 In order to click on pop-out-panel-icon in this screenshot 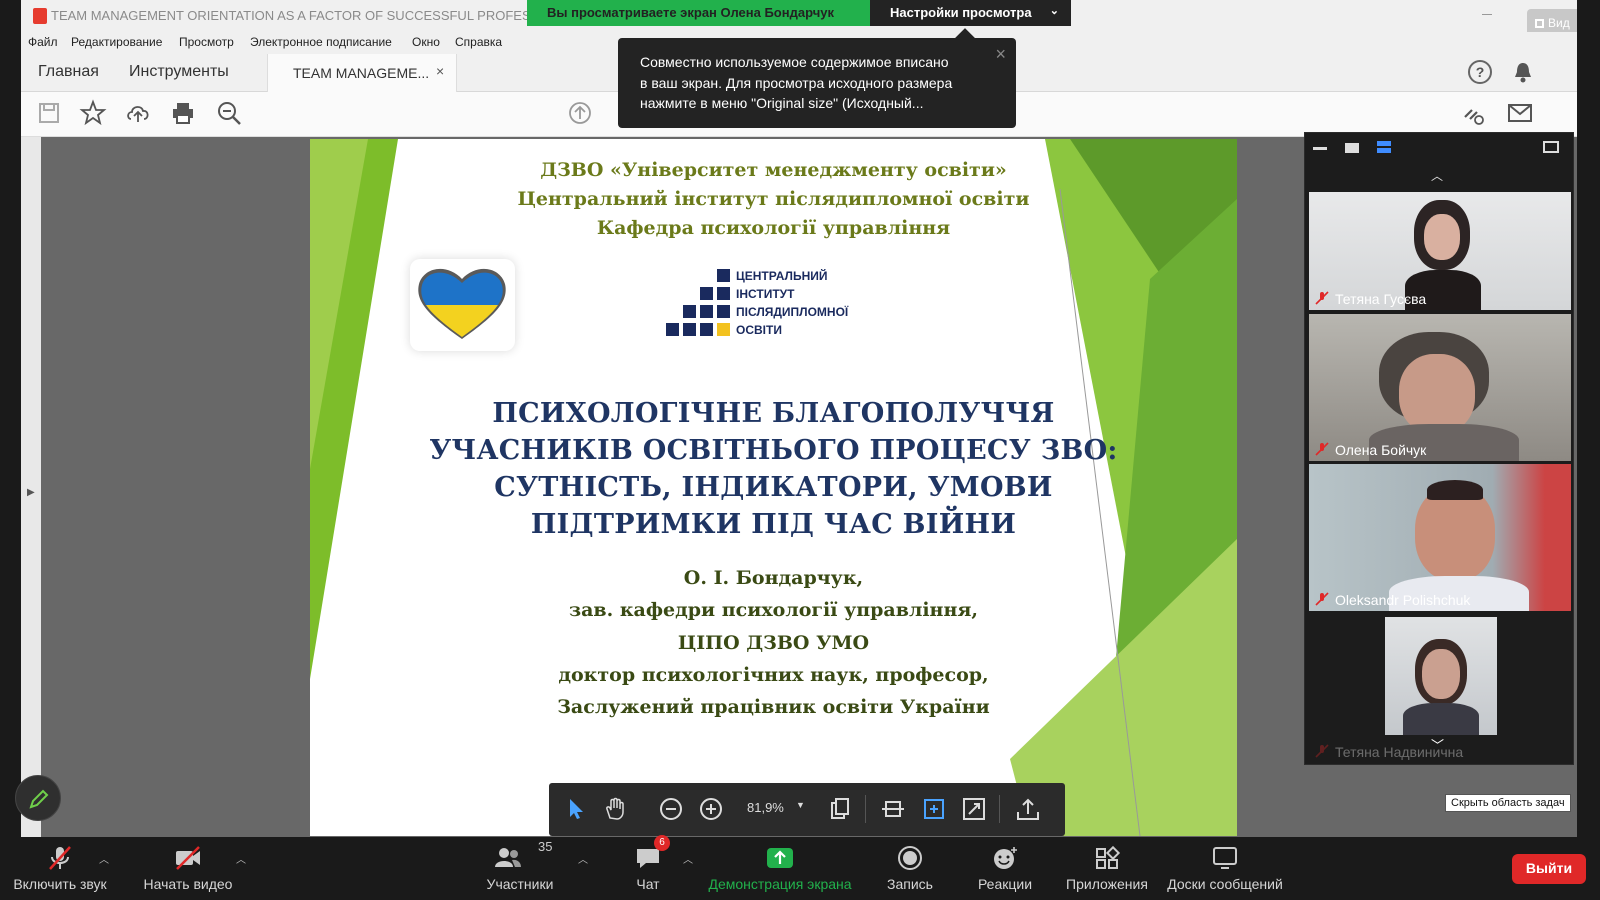, I will do `click(1551, 147)`.